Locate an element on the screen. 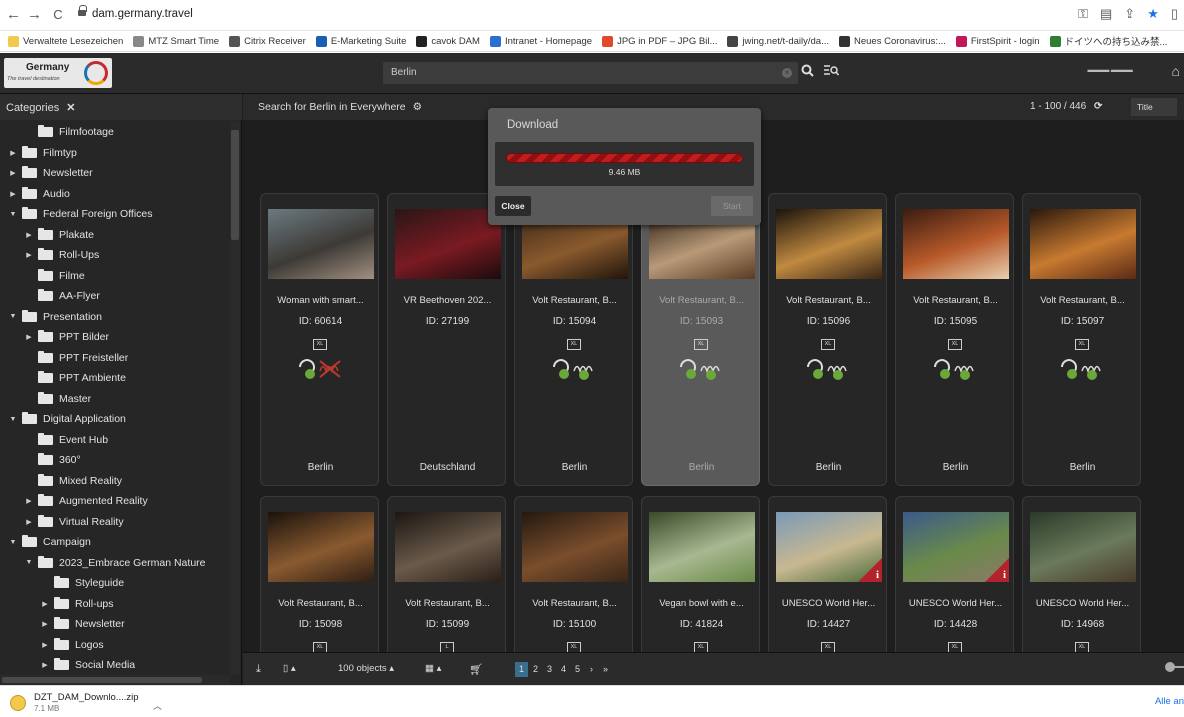 This screenshot has width=1184, height=717. category-item: PPT Freisteller is located at coordinates (115, 358).